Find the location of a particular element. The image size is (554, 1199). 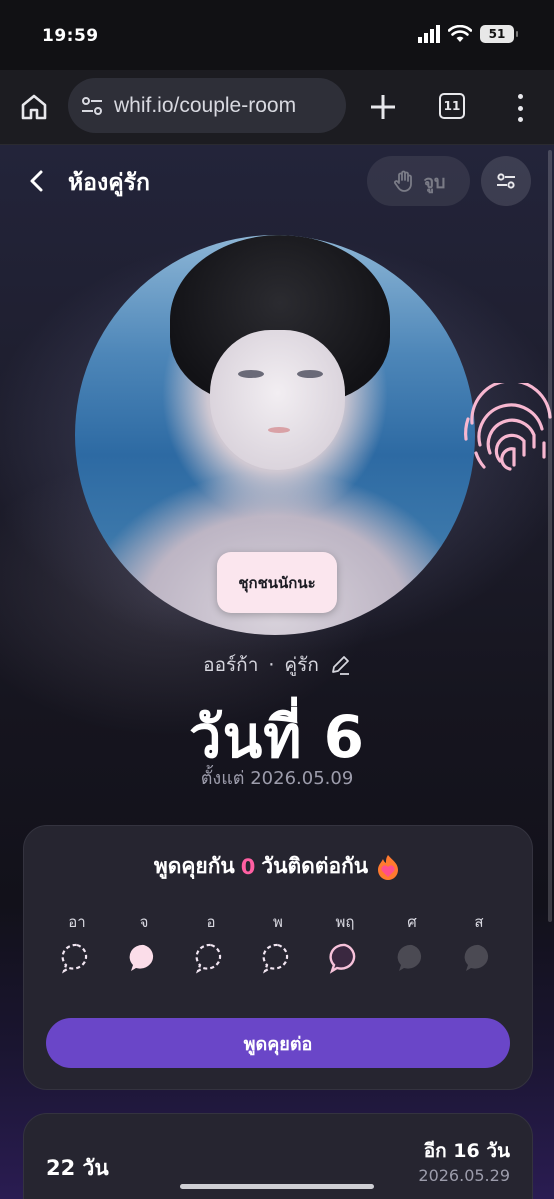

weekday-thursday: พฤ is located at coordinates (345, 942).